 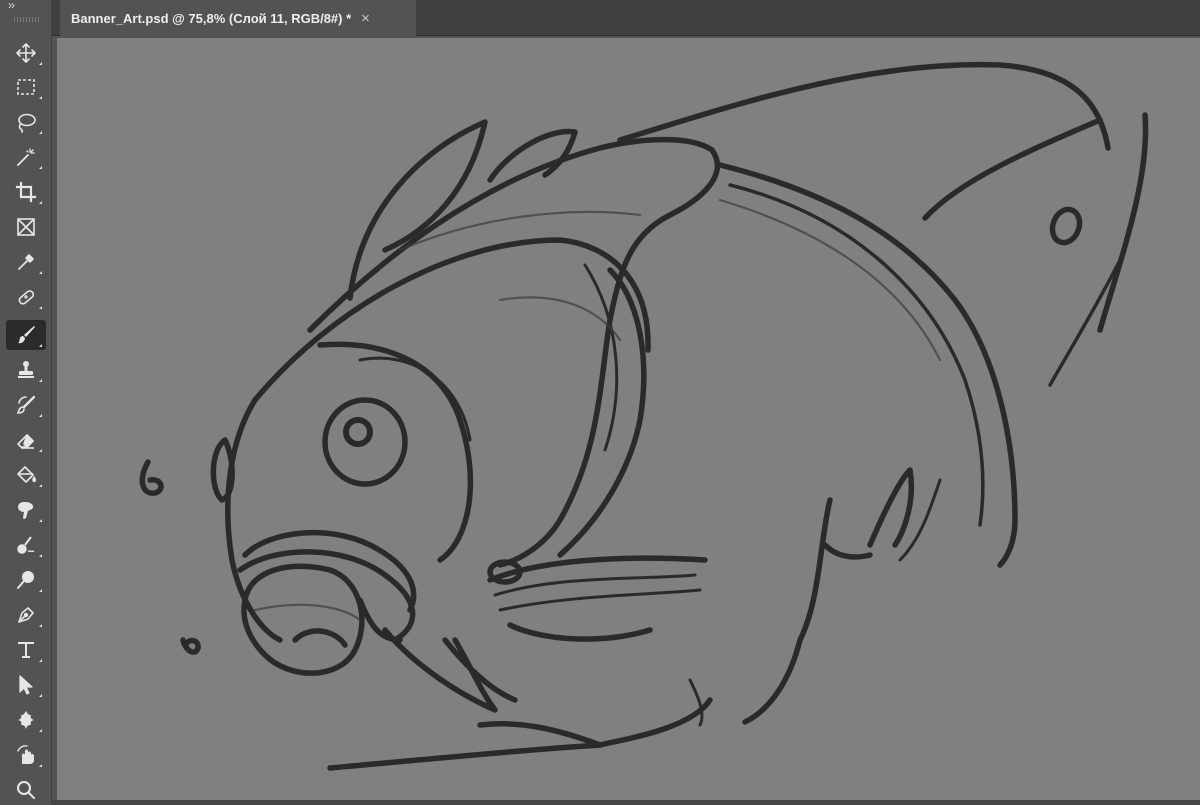 I want to click on magic-wand-tool, so click(x=26, y=157).